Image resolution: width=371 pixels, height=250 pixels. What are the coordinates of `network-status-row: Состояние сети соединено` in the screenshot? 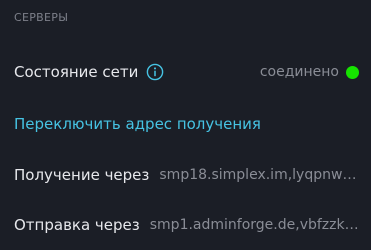 It's located at (186, 72).